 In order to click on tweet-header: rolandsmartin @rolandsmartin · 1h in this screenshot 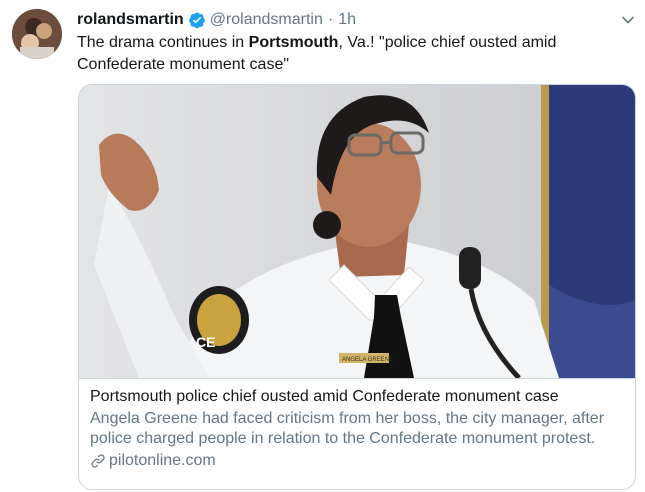, I will do `click(216, 20)`.